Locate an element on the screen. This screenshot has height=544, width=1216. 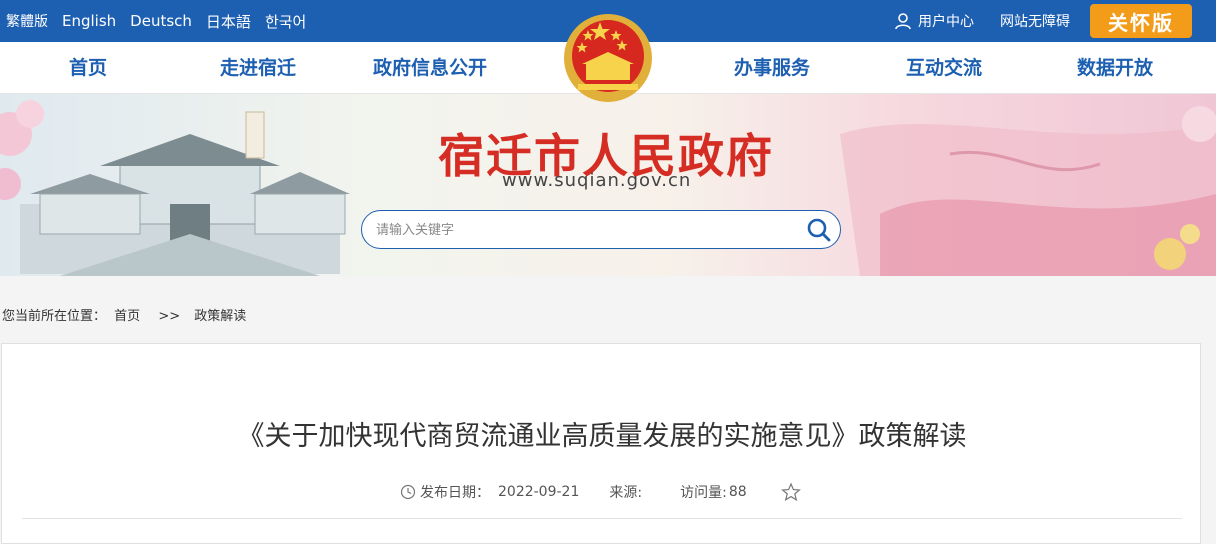
care-mode-button: 关怀版 is located at coordinates (1141, 21).